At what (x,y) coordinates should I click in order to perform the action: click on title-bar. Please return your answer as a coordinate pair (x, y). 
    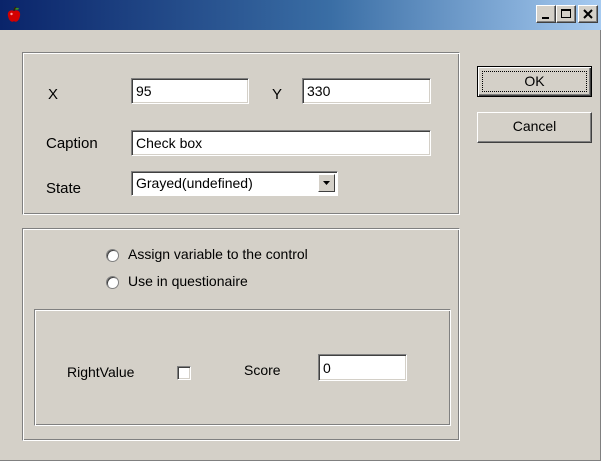
    Looking at the image, I should click on (300, 15).